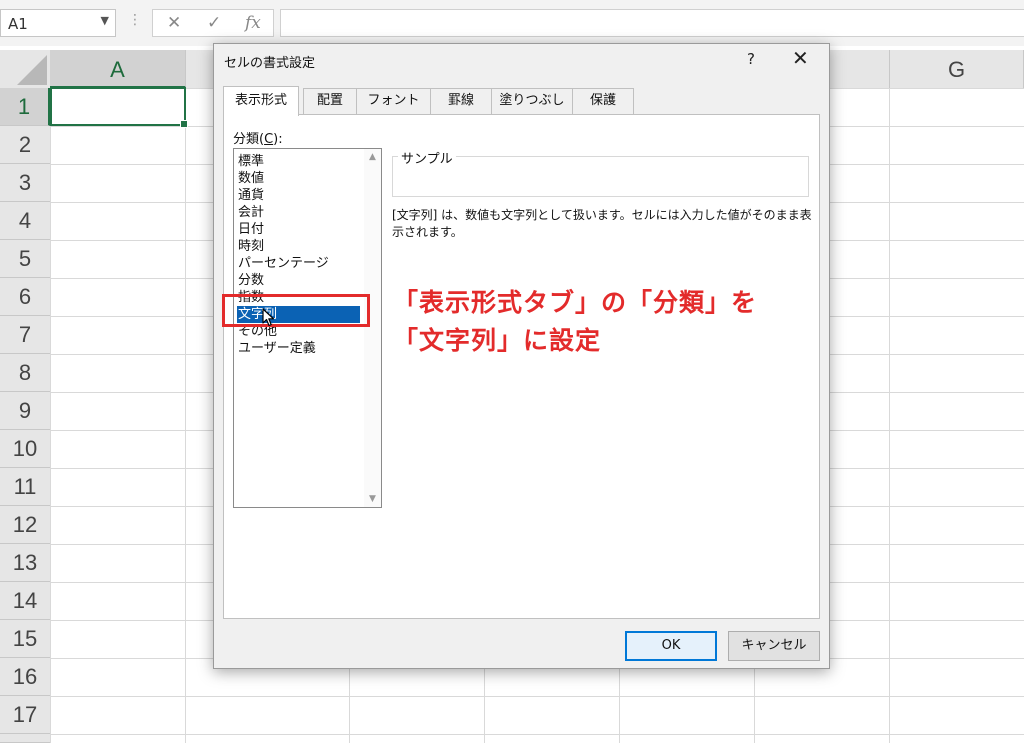  I want to click on list-item: 標準, so click(298, 161).